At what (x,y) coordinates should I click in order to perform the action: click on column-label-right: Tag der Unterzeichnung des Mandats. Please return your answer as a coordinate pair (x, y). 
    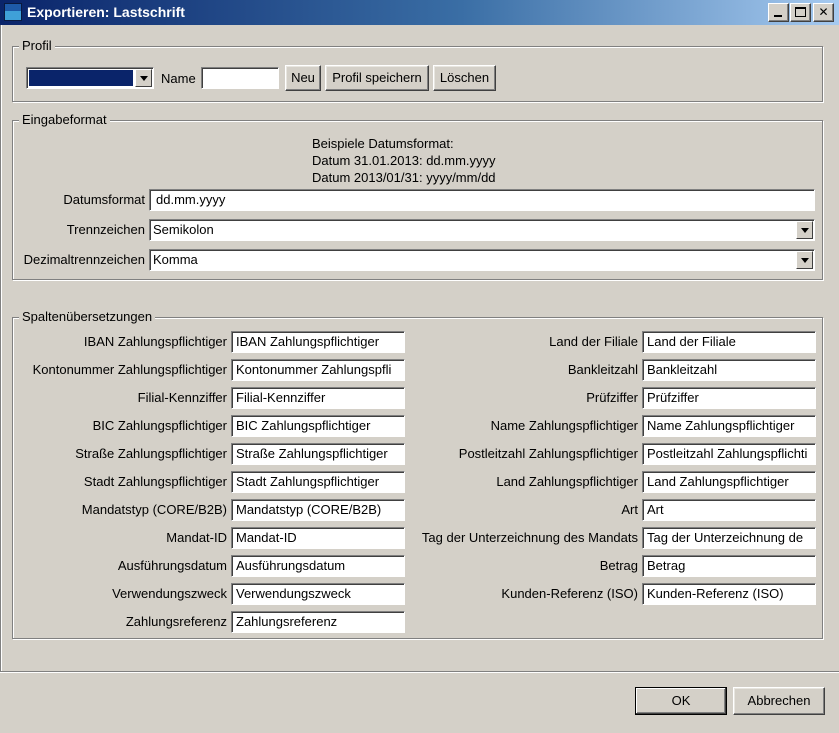
    Looking at the image, I should click on (529, 537).